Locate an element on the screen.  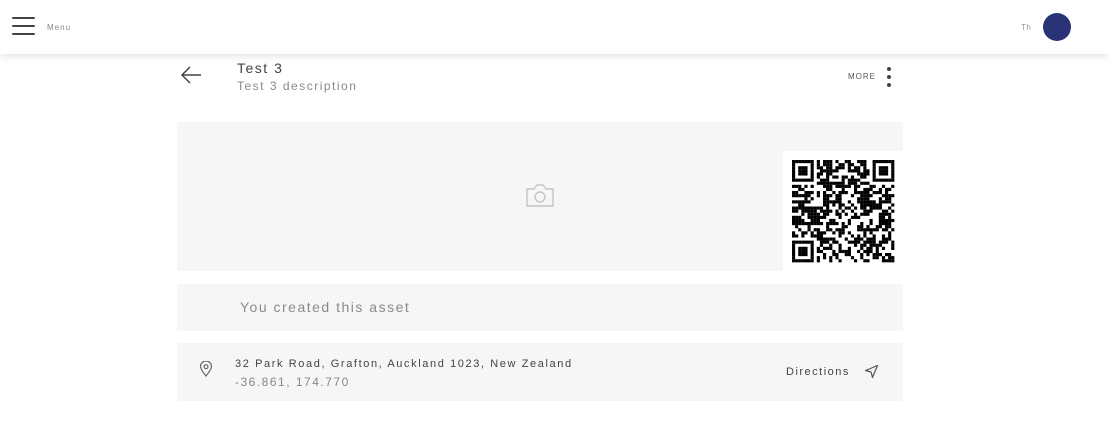
kebab-vertical-icon is located at coordinates (889, 78).